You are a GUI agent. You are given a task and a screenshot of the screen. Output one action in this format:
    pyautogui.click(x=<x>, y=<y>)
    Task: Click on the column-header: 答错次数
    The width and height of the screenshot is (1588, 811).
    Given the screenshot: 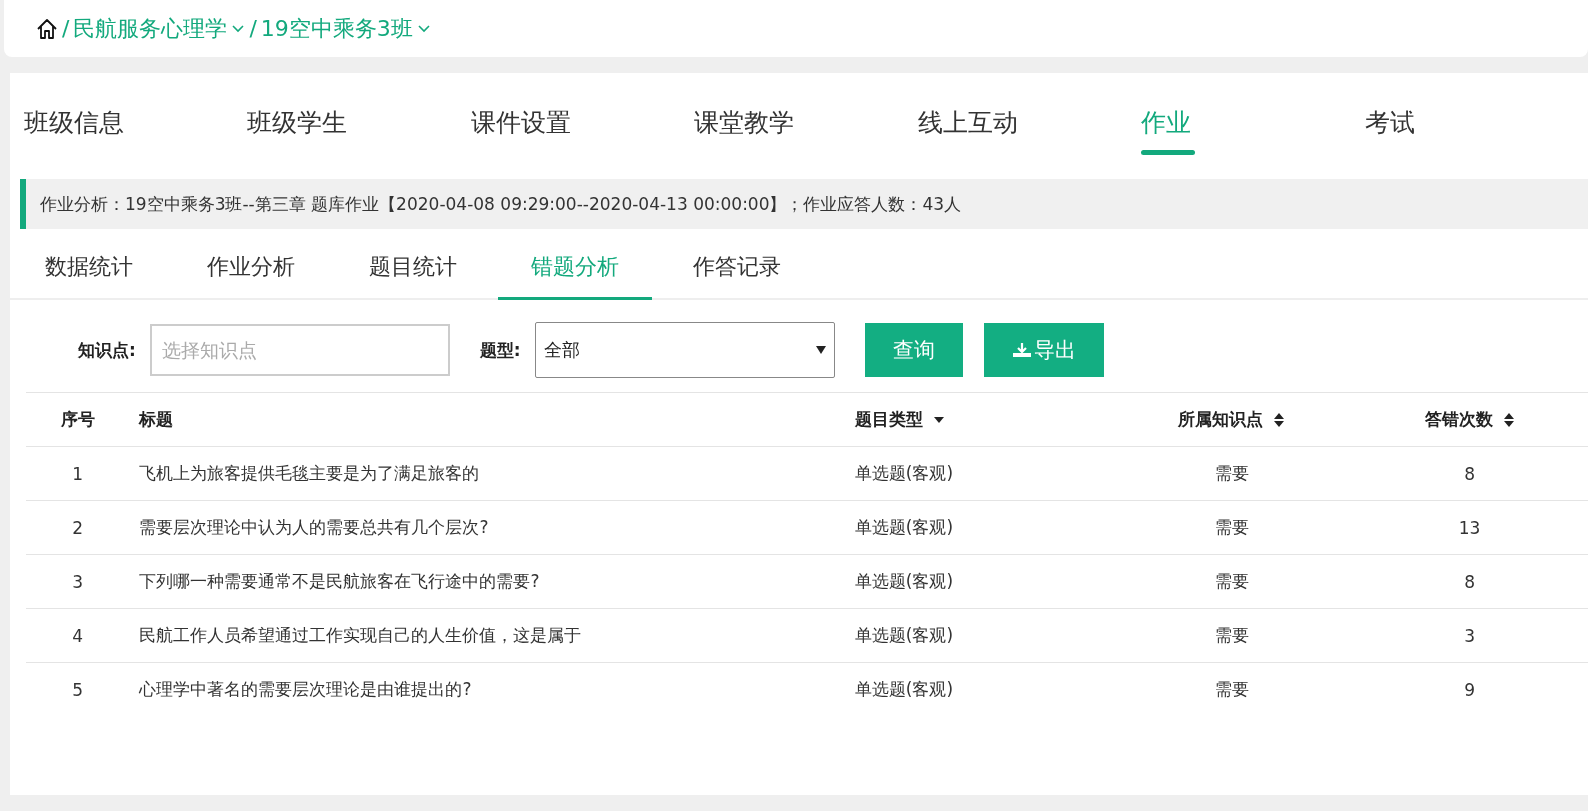 What is the action you would take?
    pyautogui.click(x=1458, y=419)
    